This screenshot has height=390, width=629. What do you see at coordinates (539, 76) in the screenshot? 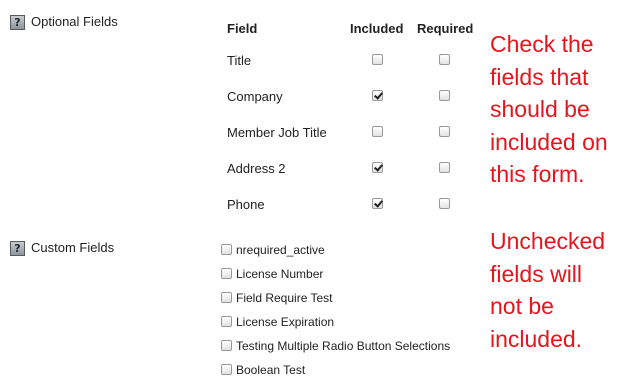
I see `annotation-line: fields that` at bounding box center [539, 76].